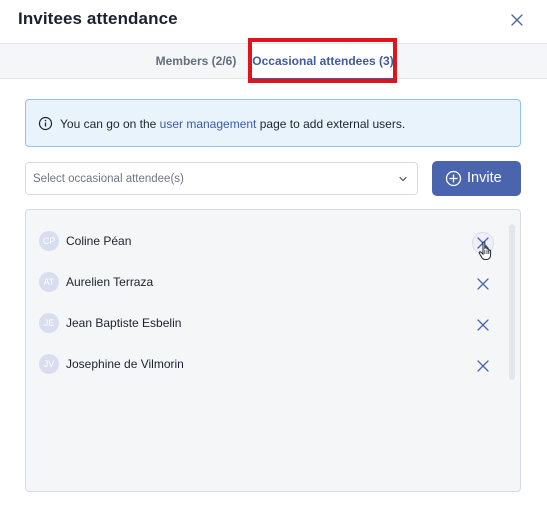 The image size is (547, 508). I want to click on list-item: AT Aurelien Terraza, so click(266, 281).